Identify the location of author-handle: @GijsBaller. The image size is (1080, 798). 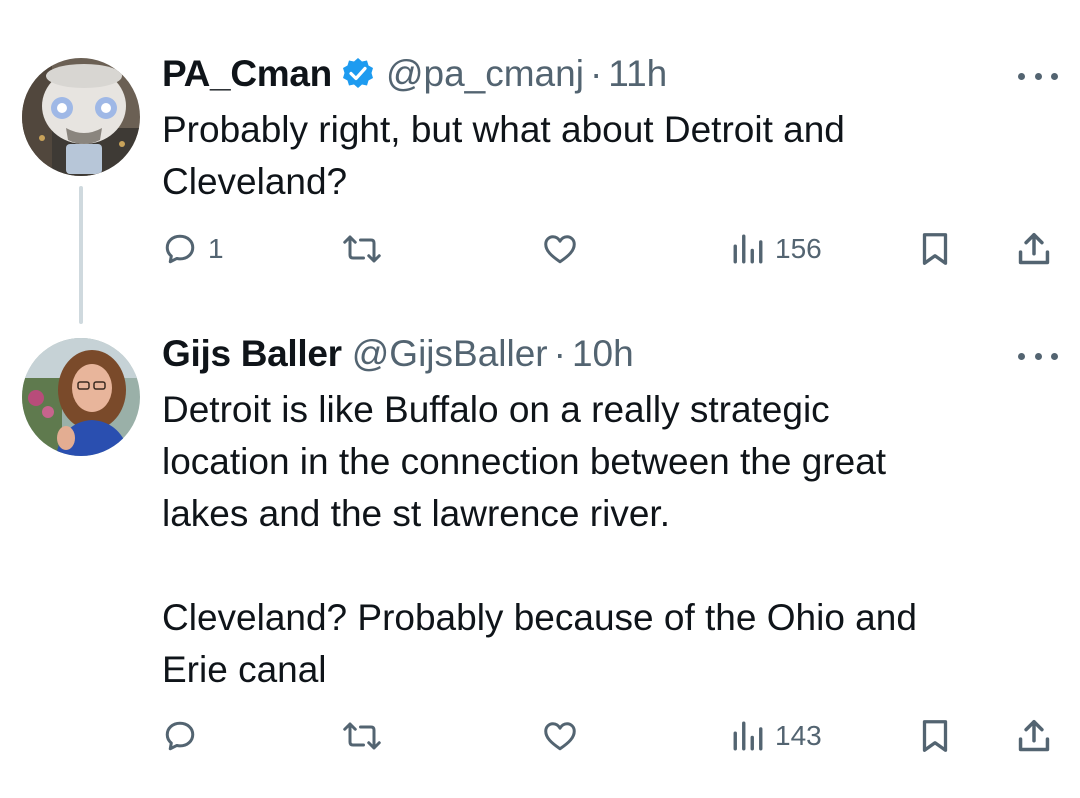
(450, 354).